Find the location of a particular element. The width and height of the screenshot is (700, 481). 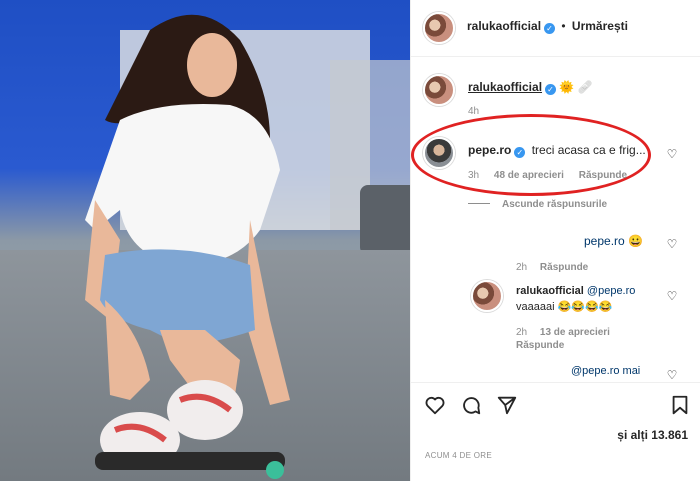

comment-icon is located at coordinates (472, 406).